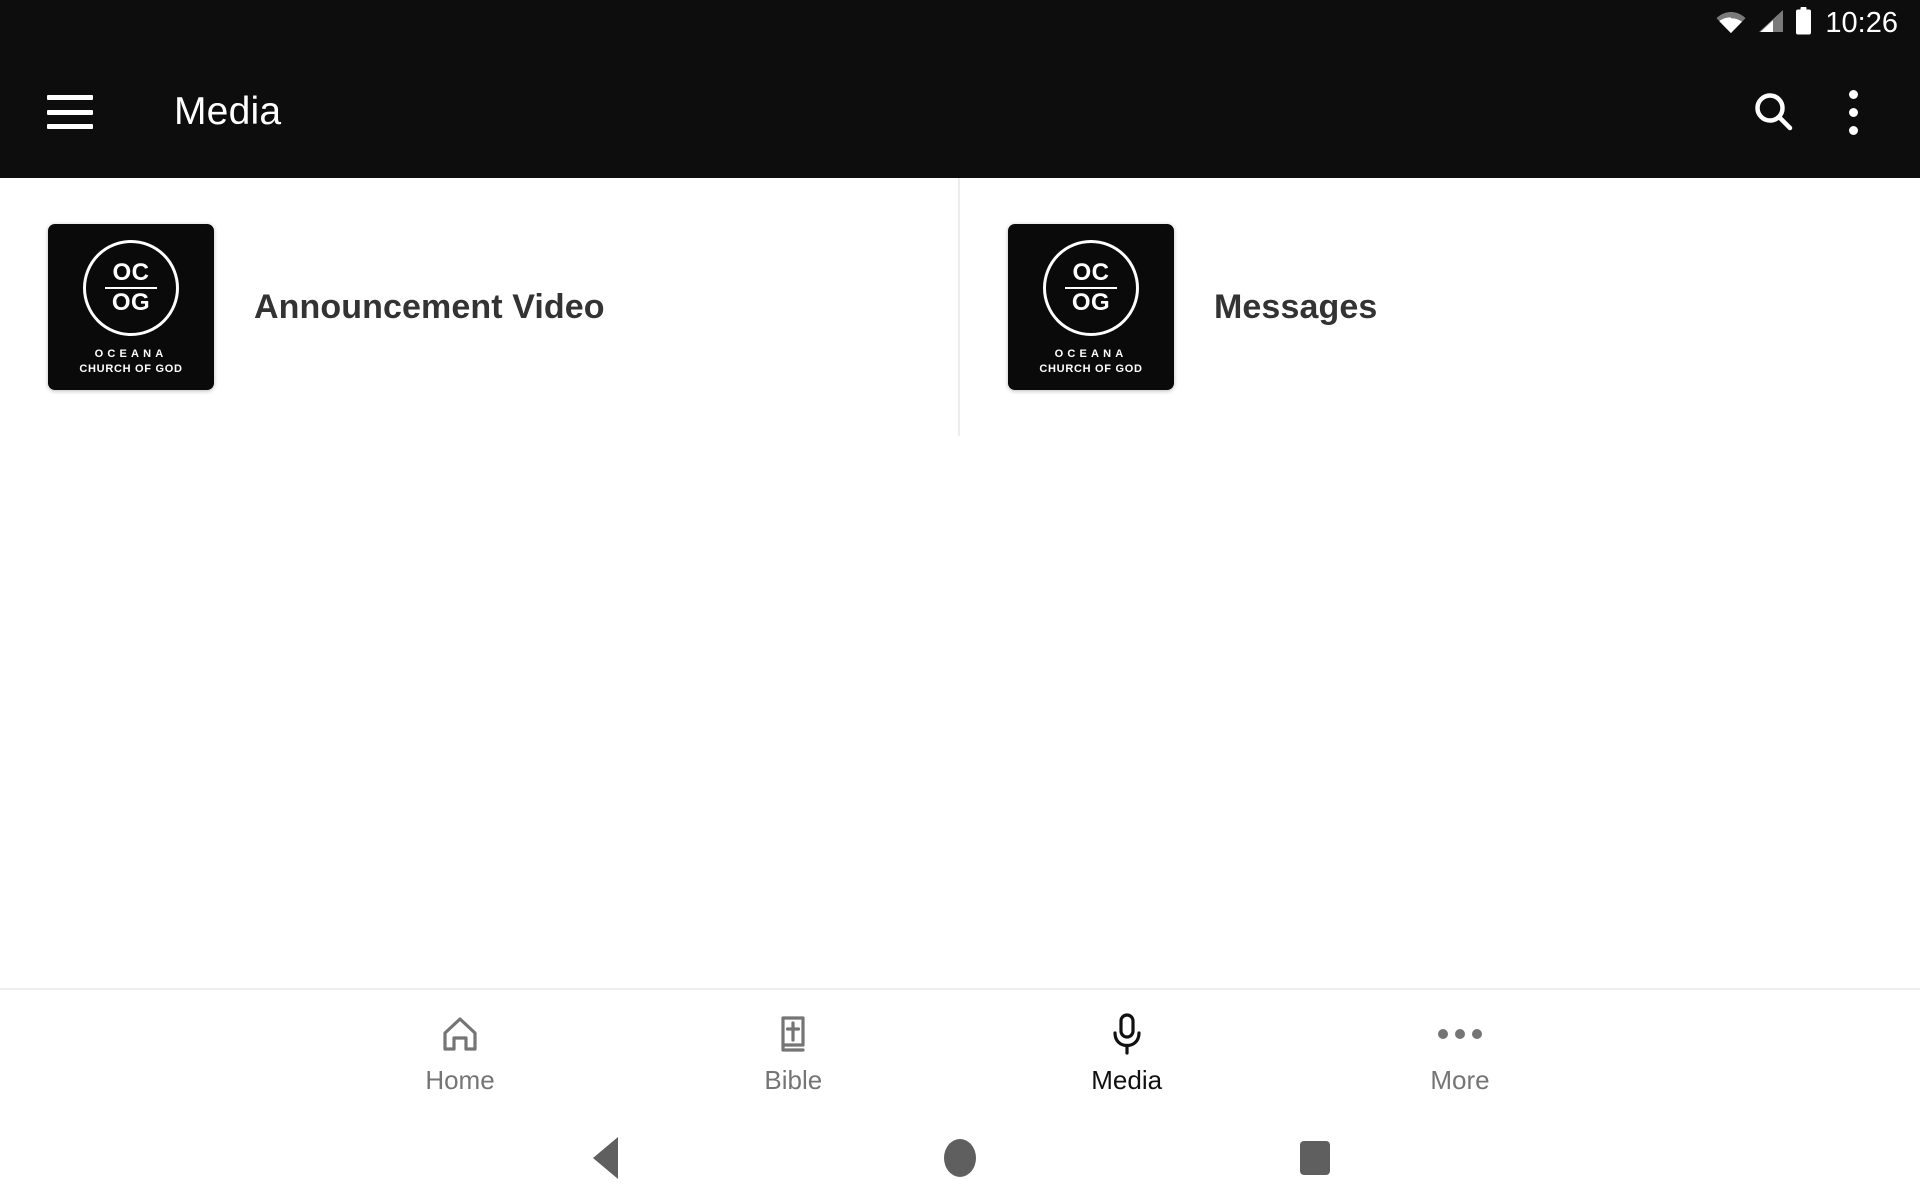 Image resolution: width=1920 pixels, height=1200 pixels. Describe the element at coordinates (1804, 112) in the screenshot. I see `app-bar-actions` at that location.